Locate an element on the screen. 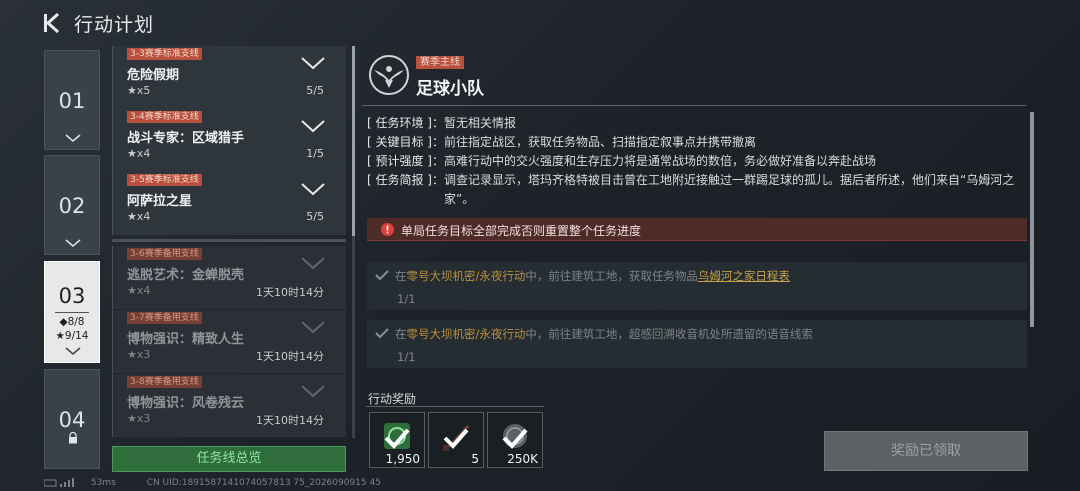  quest-timer: 1天10时14分 is located at coordinates (290, 292).